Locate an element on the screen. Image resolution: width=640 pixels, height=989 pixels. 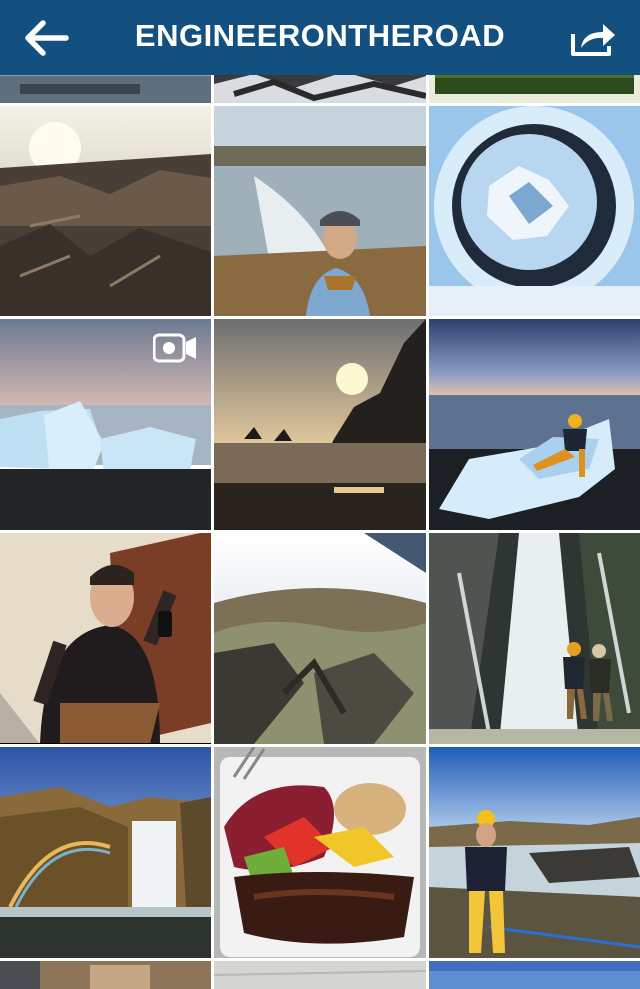
page-title: ENGINEERONTHEROAD is located at coordinates (320, 35).